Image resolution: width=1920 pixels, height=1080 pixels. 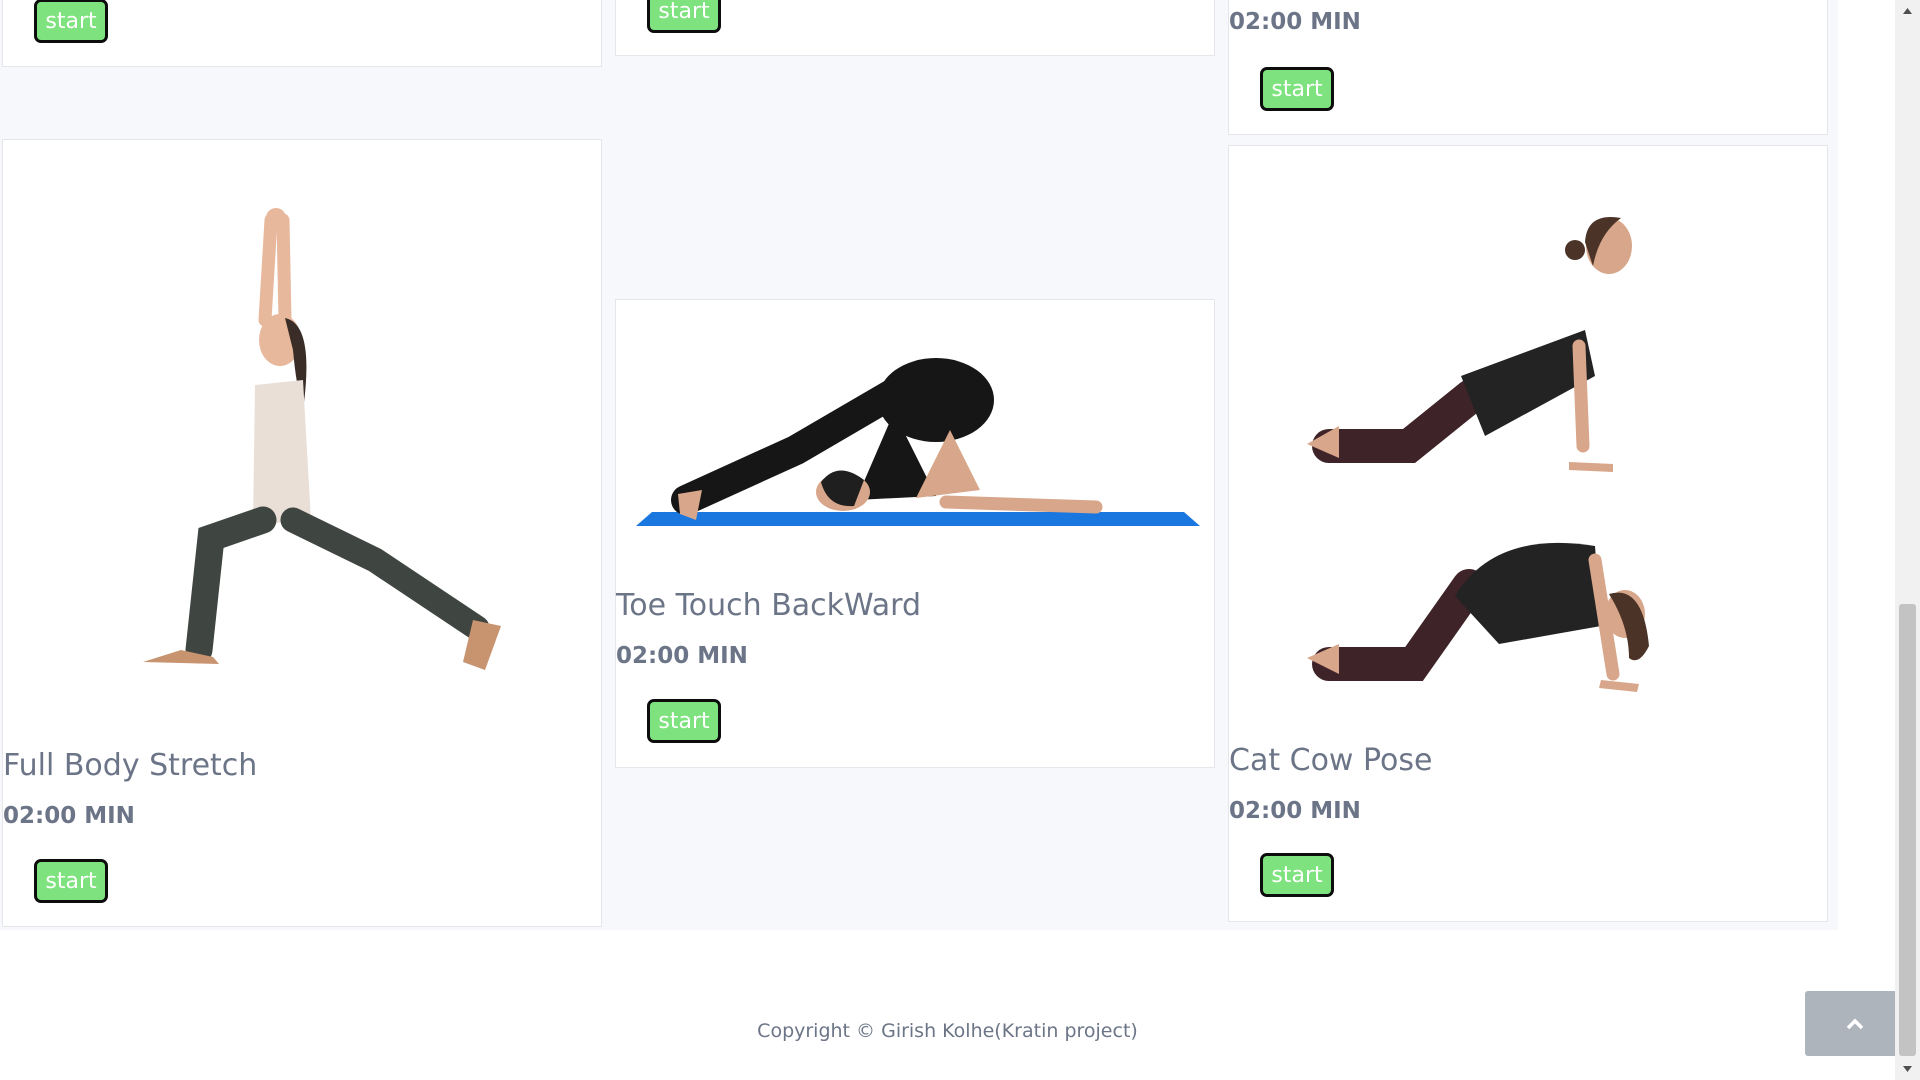 What do you see at coordinates (769, 605) in the screenshot?
I see `exercise-title: Toe Touch BackWard` at bounding box center [769, 605].